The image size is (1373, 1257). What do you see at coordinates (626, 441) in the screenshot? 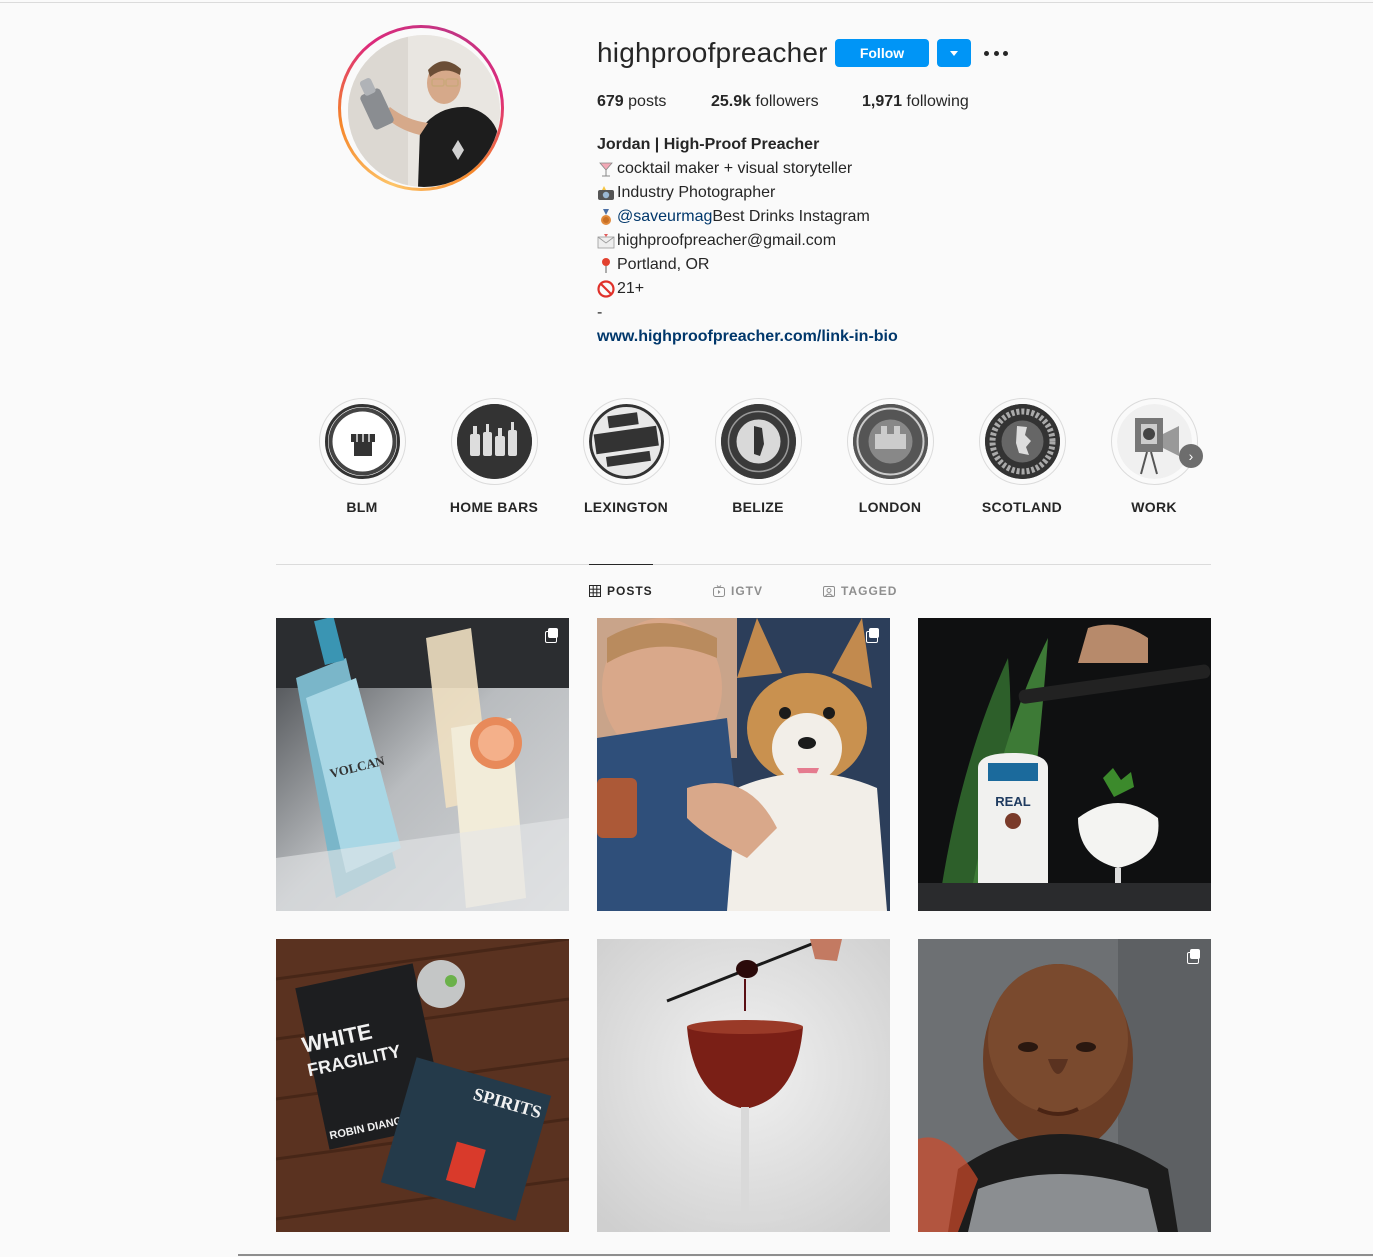
I see `lexington-badge-icon` at bounding box center [626, 441].